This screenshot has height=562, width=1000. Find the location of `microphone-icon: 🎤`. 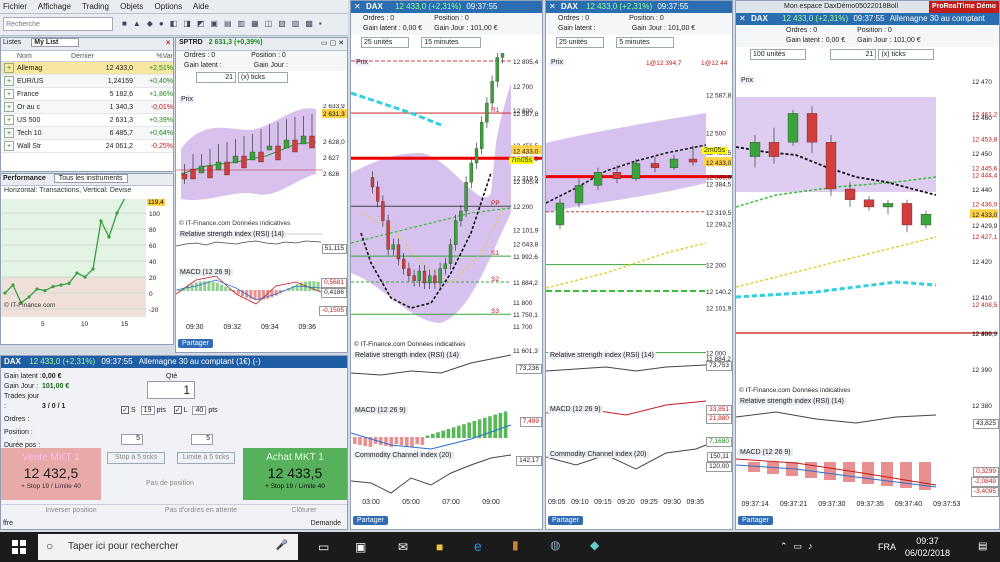

microphone-icon: 🎤 is located at coordinates (282, 545).